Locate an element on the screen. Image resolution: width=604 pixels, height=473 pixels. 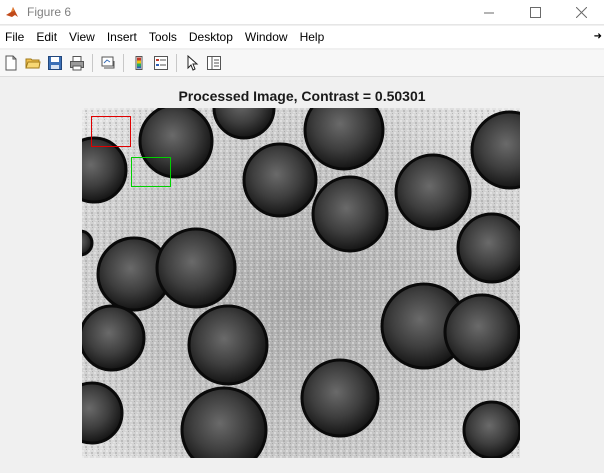
insert-legend-icon is located at coordinates (161, 63).